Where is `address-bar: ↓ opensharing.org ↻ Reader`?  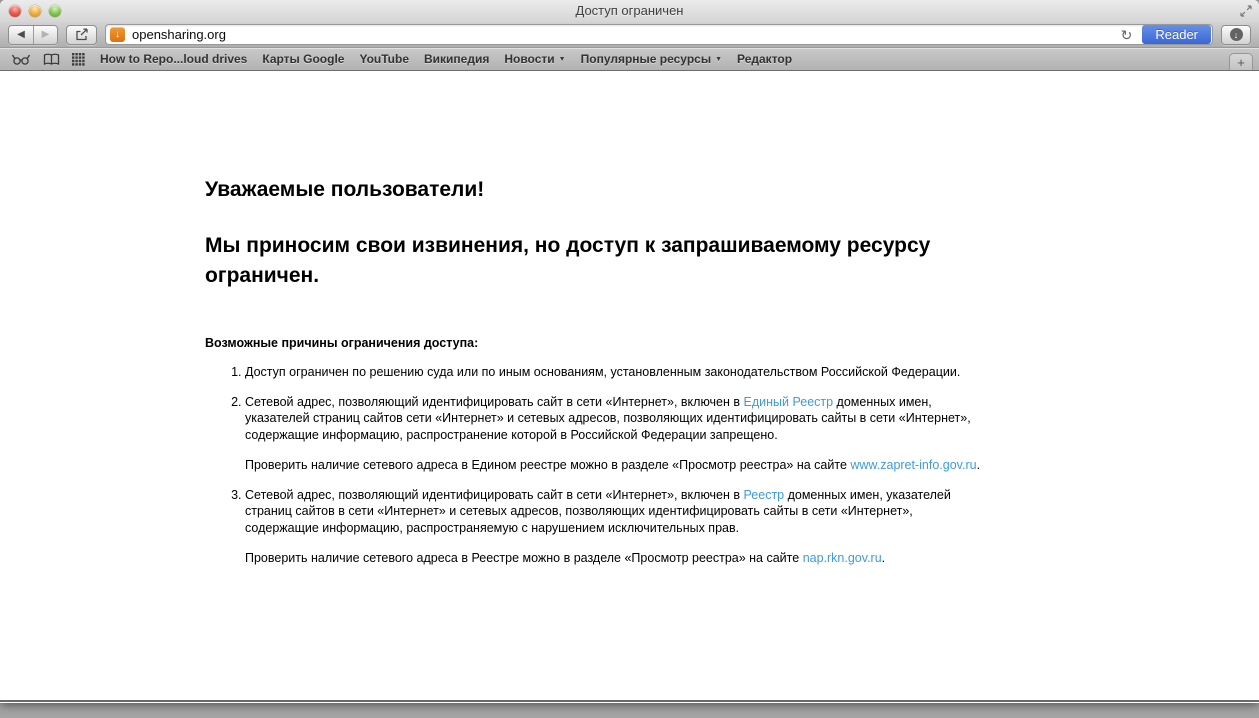 address-bar: ↓ opensharing.org ↻ Reader is located at coordinates (659, 34).